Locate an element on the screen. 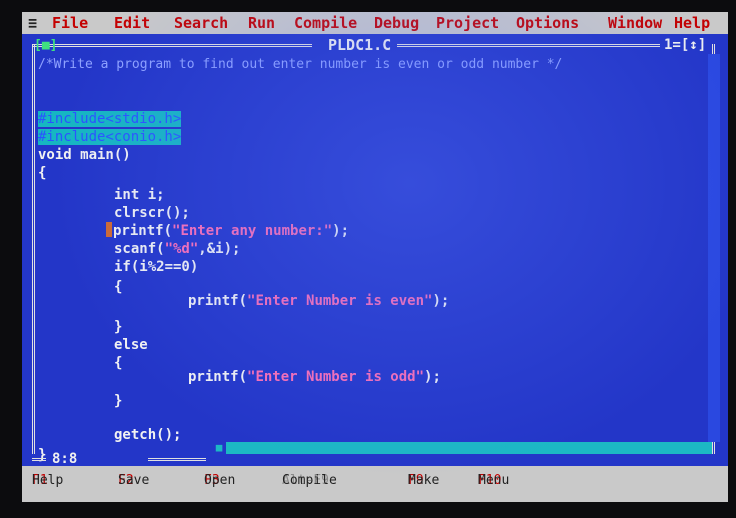 Image resolution: width=736 pixels, height=518 pixels. code-line-if-open-brace: { is located at coordinates (118, 287).